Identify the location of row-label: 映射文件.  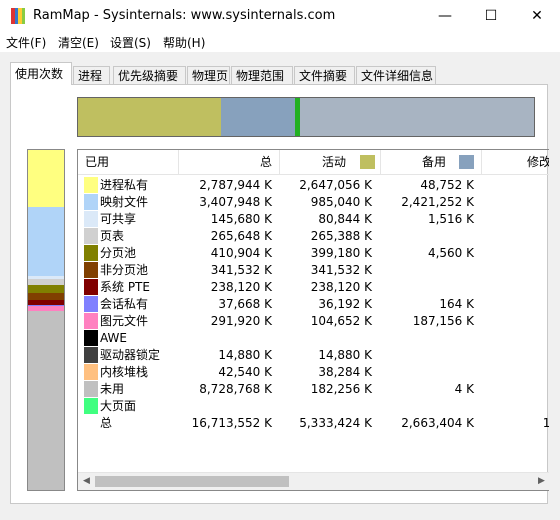
(124, 202).